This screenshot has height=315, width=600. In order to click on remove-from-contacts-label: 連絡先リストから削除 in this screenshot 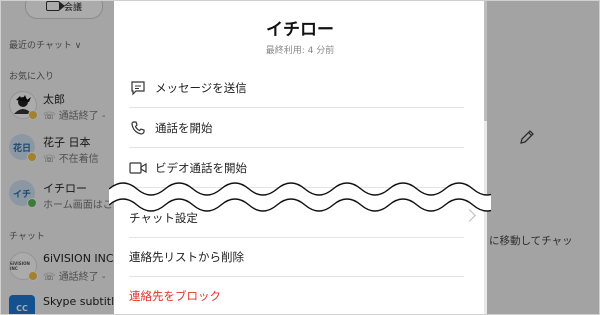, I will do `click(186, 257)`.